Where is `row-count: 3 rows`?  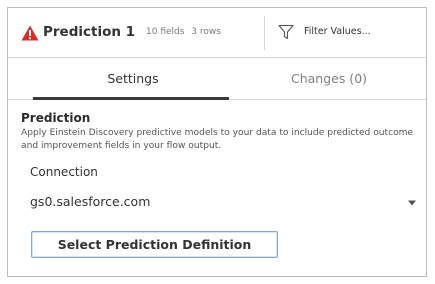
row-count: 3 rows is located at coordinates (206, 32).